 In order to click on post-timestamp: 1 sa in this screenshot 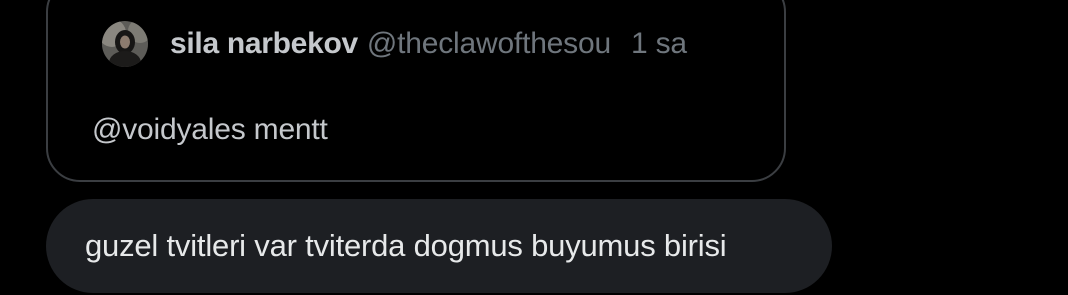, I will do `click(659, 44)`.